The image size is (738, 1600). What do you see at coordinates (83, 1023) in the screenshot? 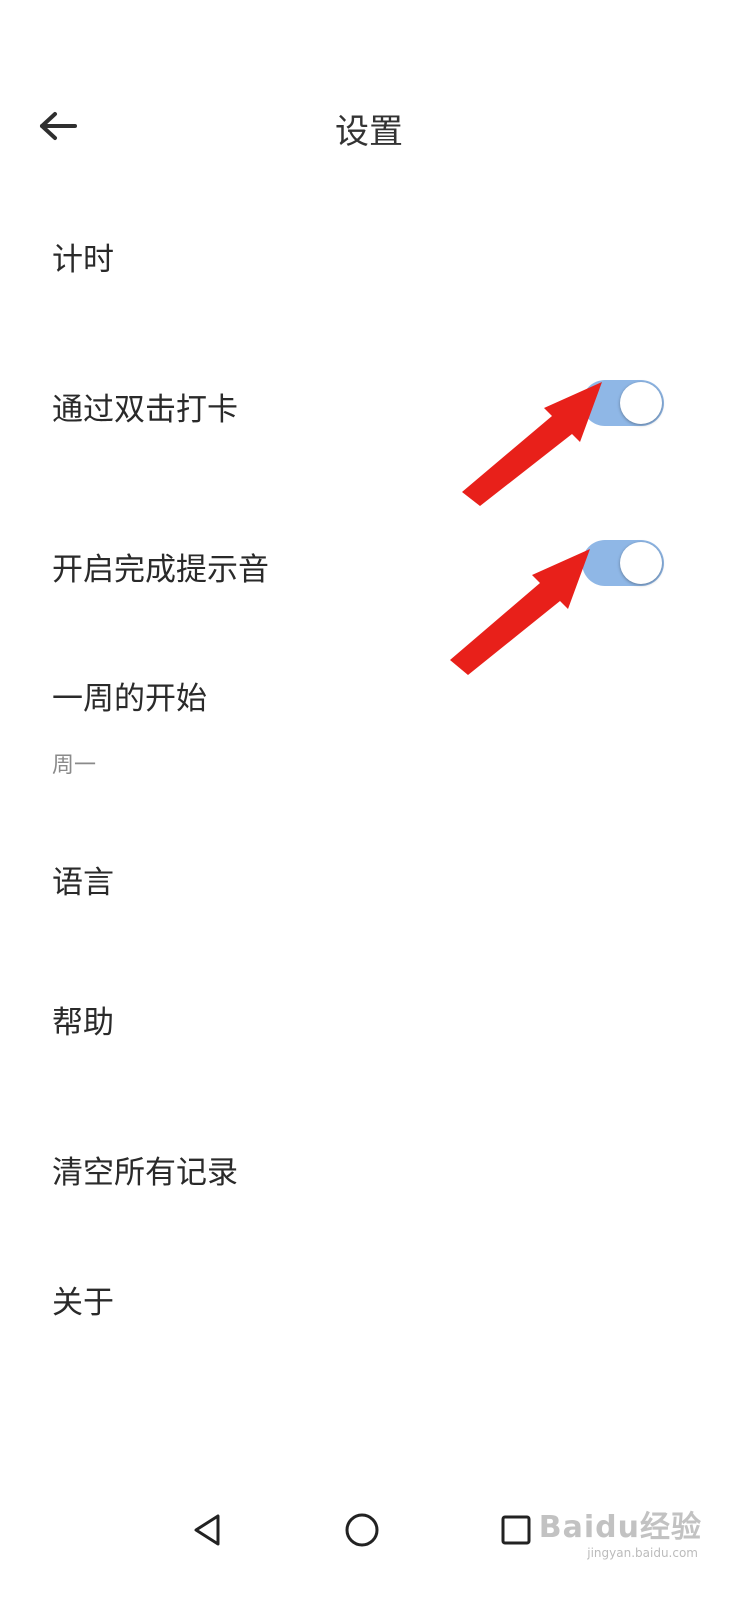
I see `settings-item-label: 帮助` at bounding box center [83, 1023].